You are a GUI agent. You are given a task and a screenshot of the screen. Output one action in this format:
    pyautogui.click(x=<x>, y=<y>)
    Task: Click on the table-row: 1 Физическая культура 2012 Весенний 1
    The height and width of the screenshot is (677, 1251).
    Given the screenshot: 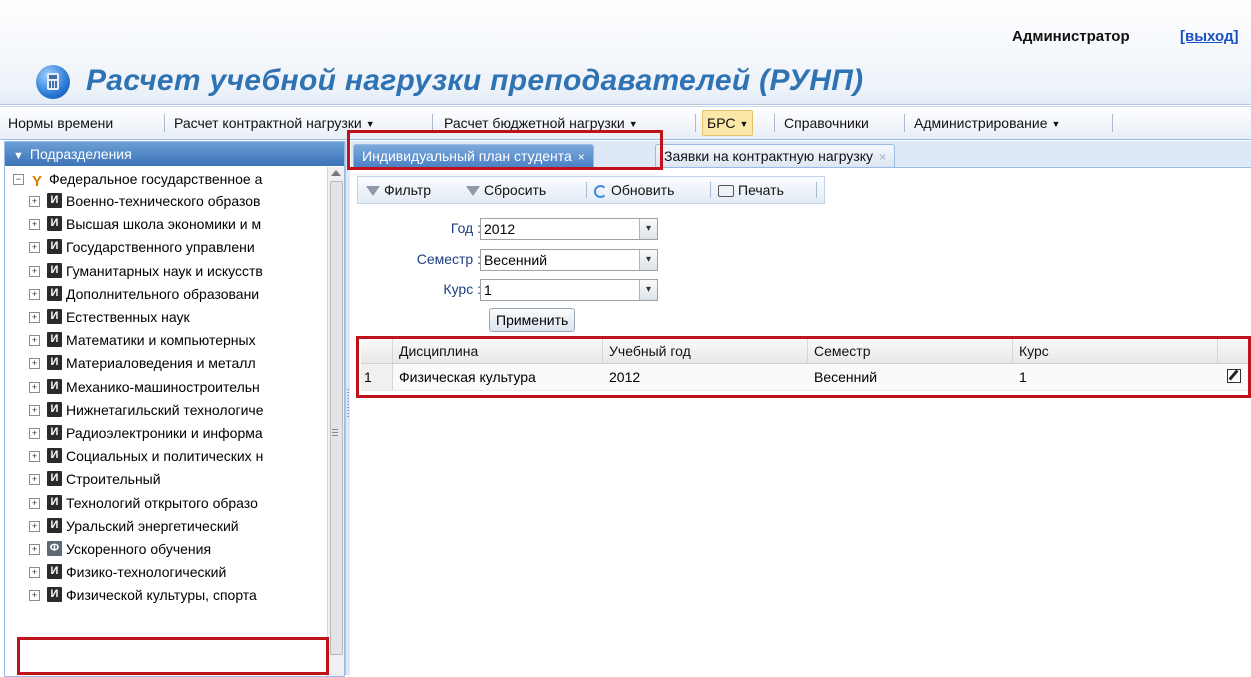 What is the action you would take?
    pyautogui.click(x=806, y=377)
    